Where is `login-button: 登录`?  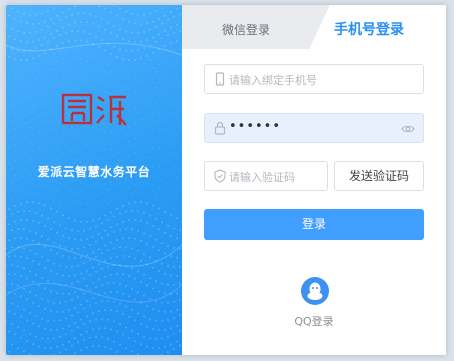
login-button: 登录 is located at coordinates (314, 224).